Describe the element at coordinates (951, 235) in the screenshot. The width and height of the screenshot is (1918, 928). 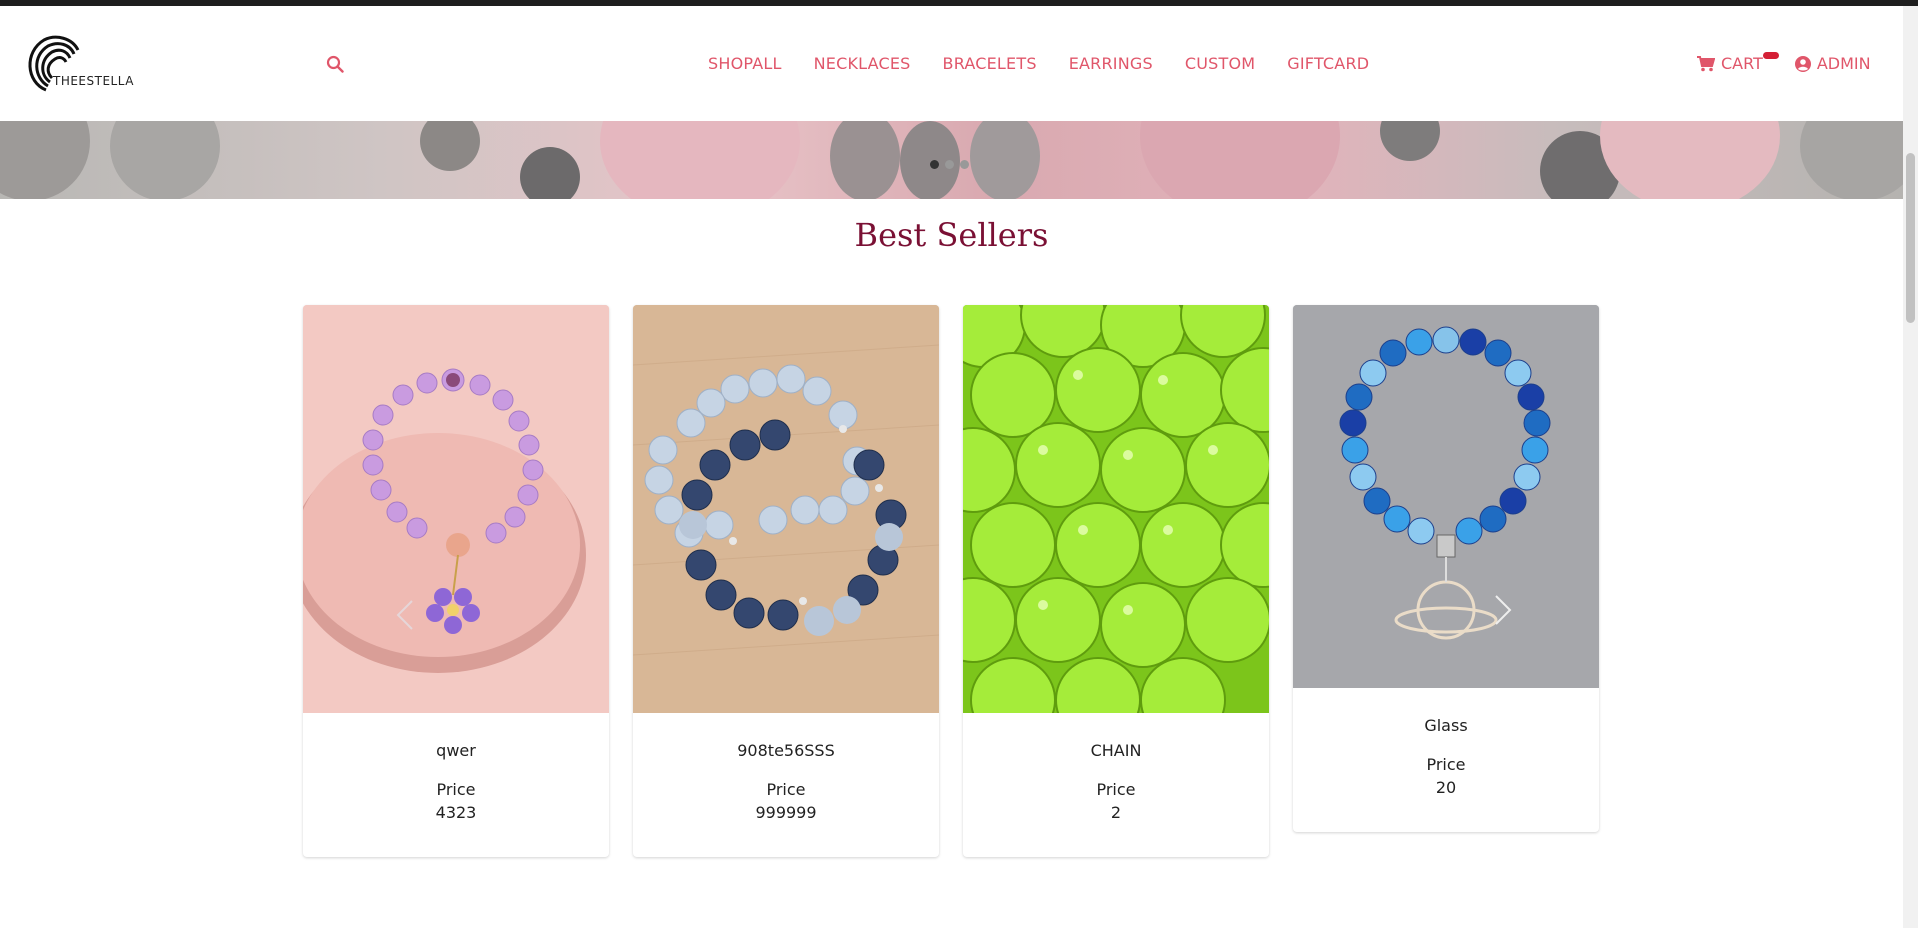
I see `best-sellers-title: Best Sellers` at that location.